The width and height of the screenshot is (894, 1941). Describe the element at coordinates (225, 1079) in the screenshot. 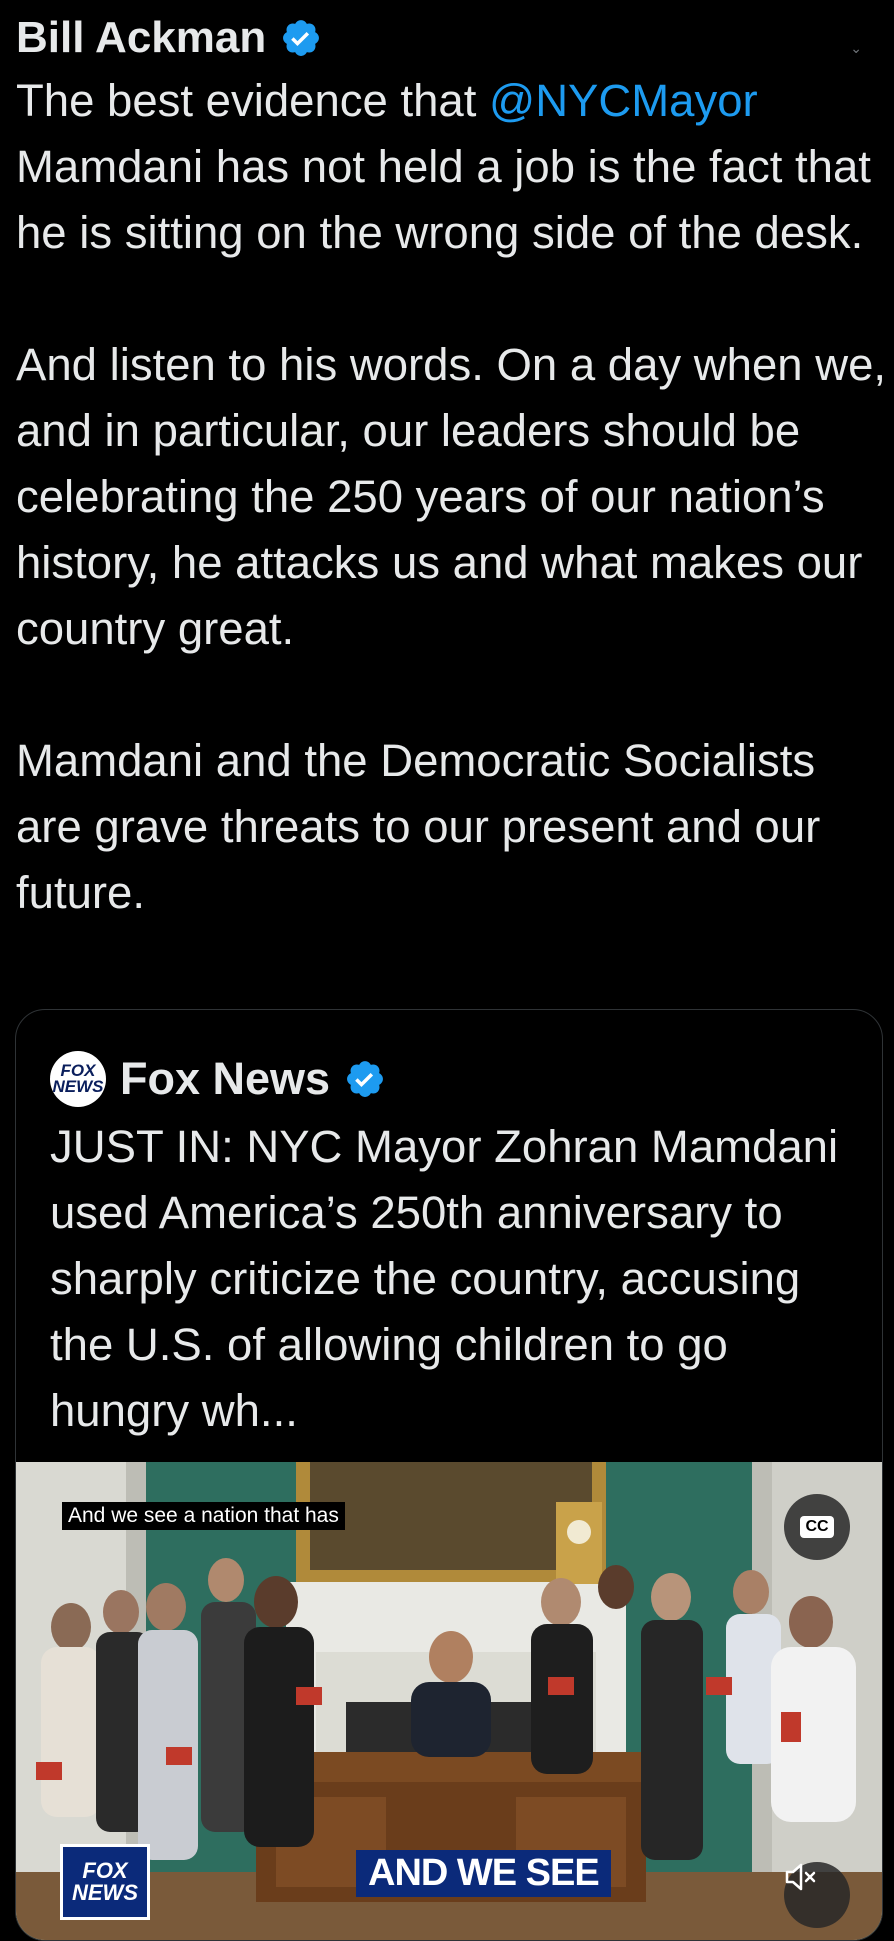

I see `quoted-author-name: Fox News` at that location.